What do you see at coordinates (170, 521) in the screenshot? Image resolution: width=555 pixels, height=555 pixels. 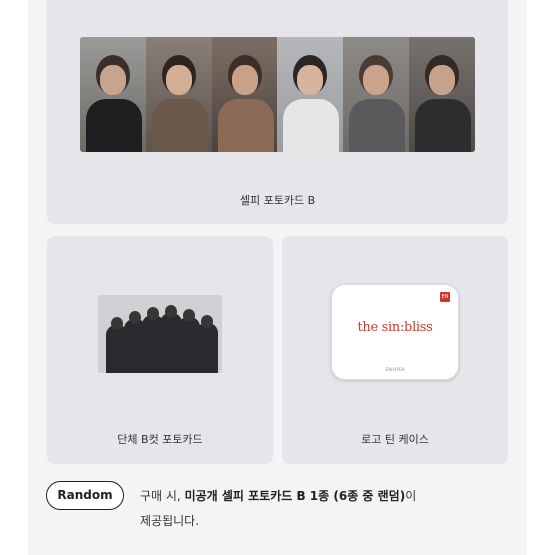 I see `notice-line2: 제공됩니다.` at bounding box center [170, 521].